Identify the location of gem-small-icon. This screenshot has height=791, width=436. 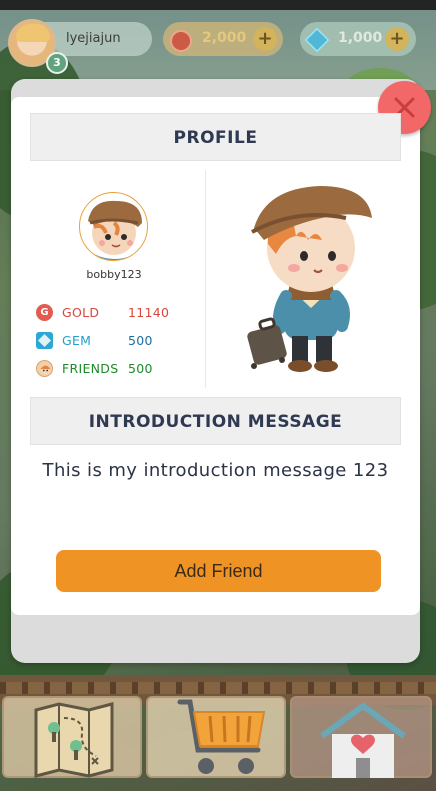
(44, 340).